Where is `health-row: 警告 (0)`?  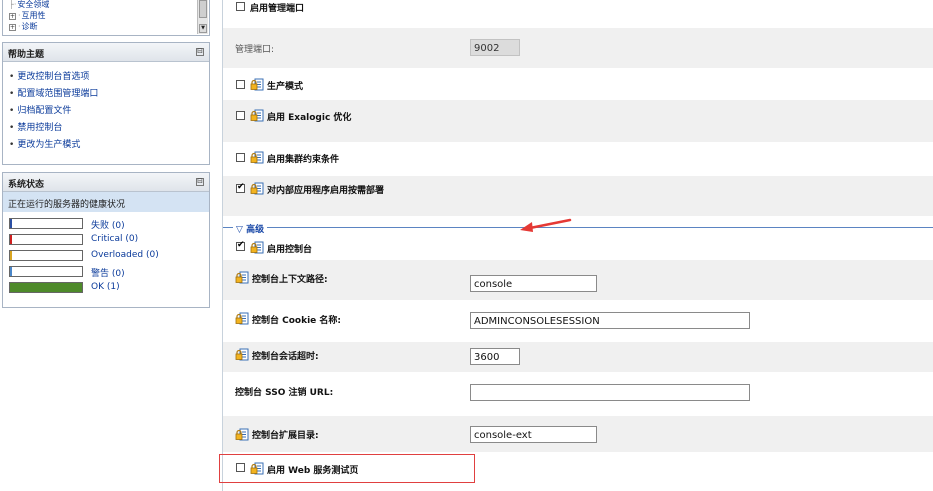 health-row: 警告 (0) is located at coordinates (109, 273).